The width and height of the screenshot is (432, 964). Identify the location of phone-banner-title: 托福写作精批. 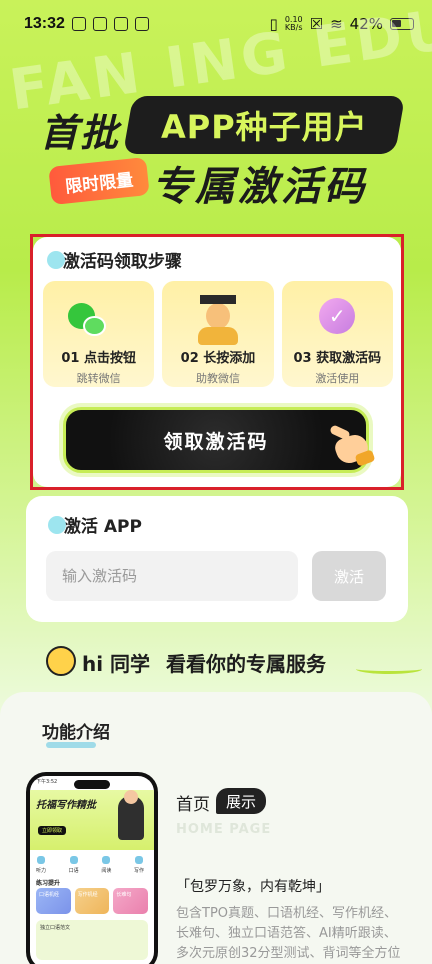
(66, 805).